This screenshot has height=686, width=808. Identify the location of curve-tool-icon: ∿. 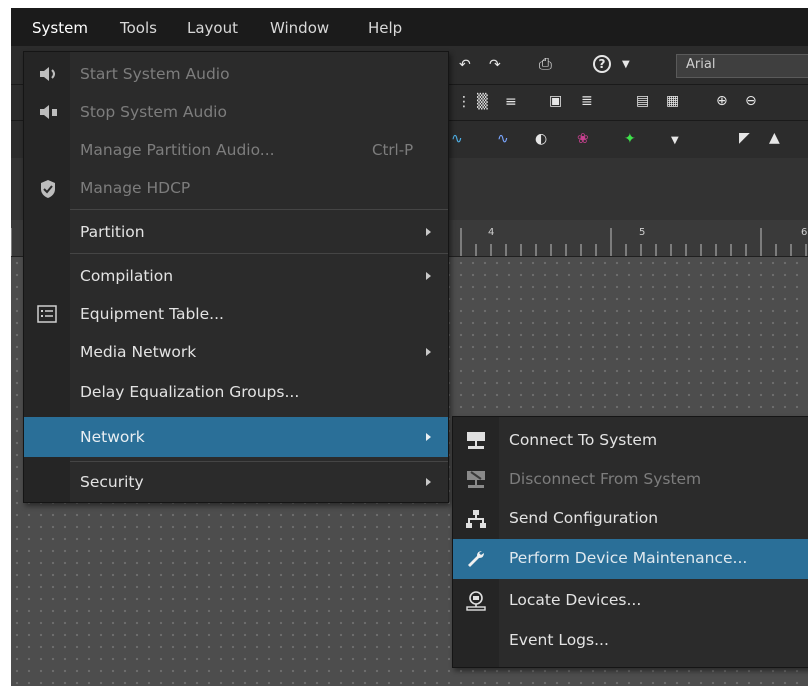
(457, 139).